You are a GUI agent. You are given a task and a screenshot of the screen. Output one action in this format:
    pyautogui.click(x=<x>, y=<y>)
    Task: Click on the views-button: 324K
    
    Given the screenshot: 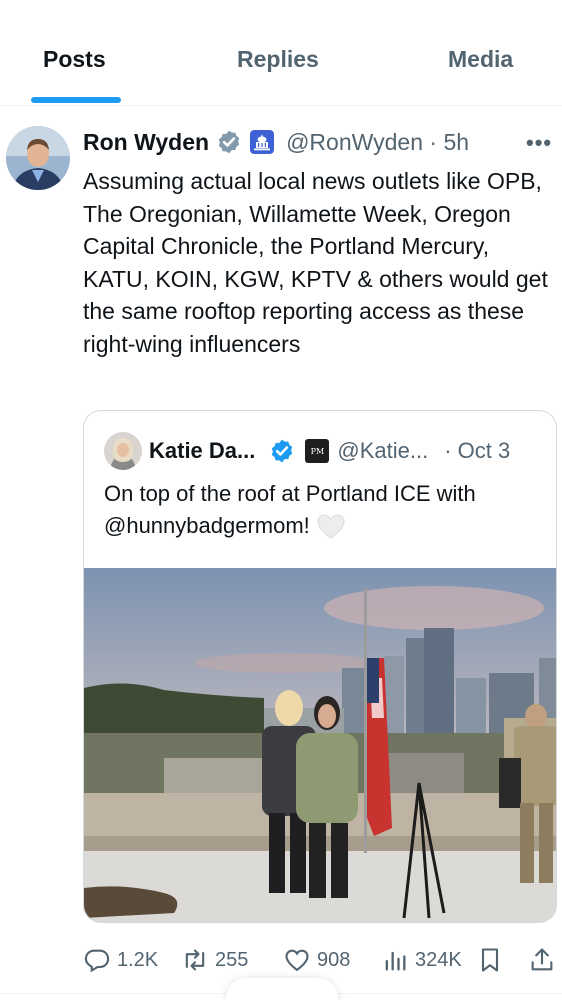 What is the action you would take?
    pyautogui.click(x=421, y=960)
    